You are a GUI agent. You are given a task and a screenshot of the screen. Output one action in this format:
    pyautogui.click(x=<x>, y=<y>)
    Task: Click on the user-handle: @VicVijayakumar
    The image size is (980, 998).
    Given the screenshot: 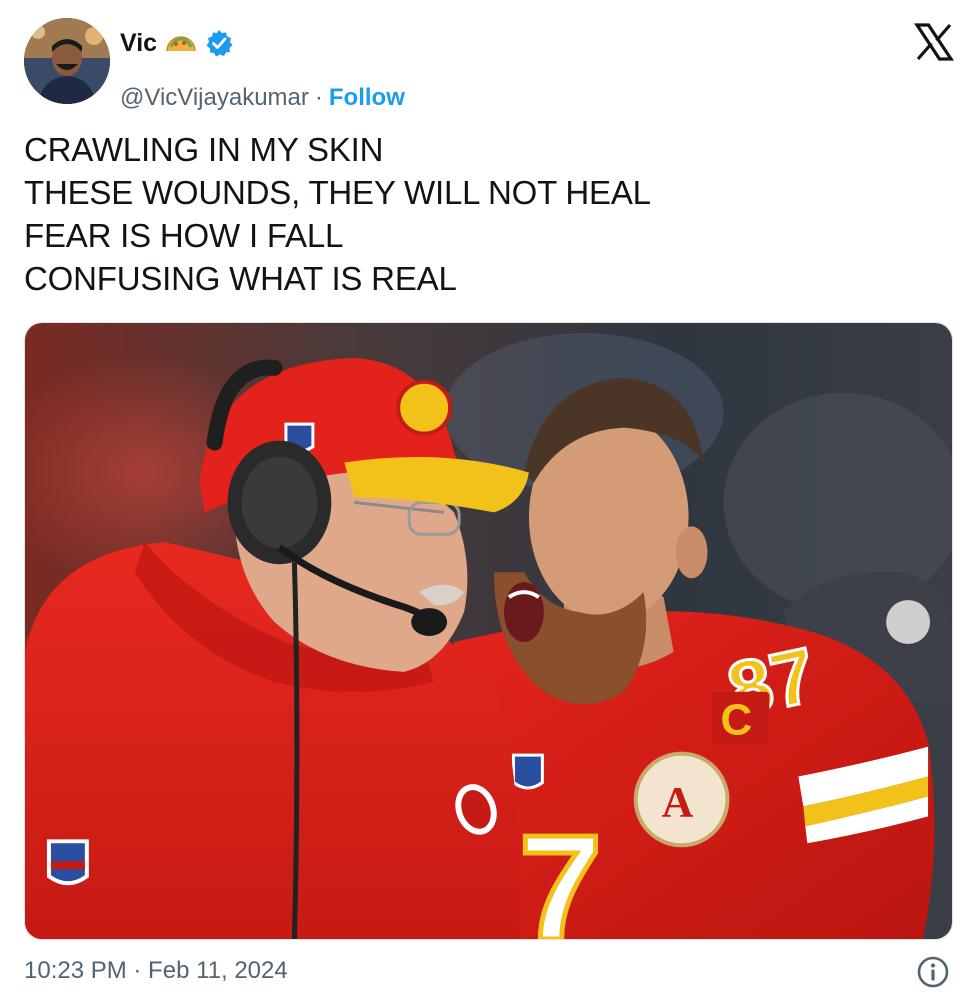 What is the action you would take?
    pyautogui.click(x=214, y=97)
    